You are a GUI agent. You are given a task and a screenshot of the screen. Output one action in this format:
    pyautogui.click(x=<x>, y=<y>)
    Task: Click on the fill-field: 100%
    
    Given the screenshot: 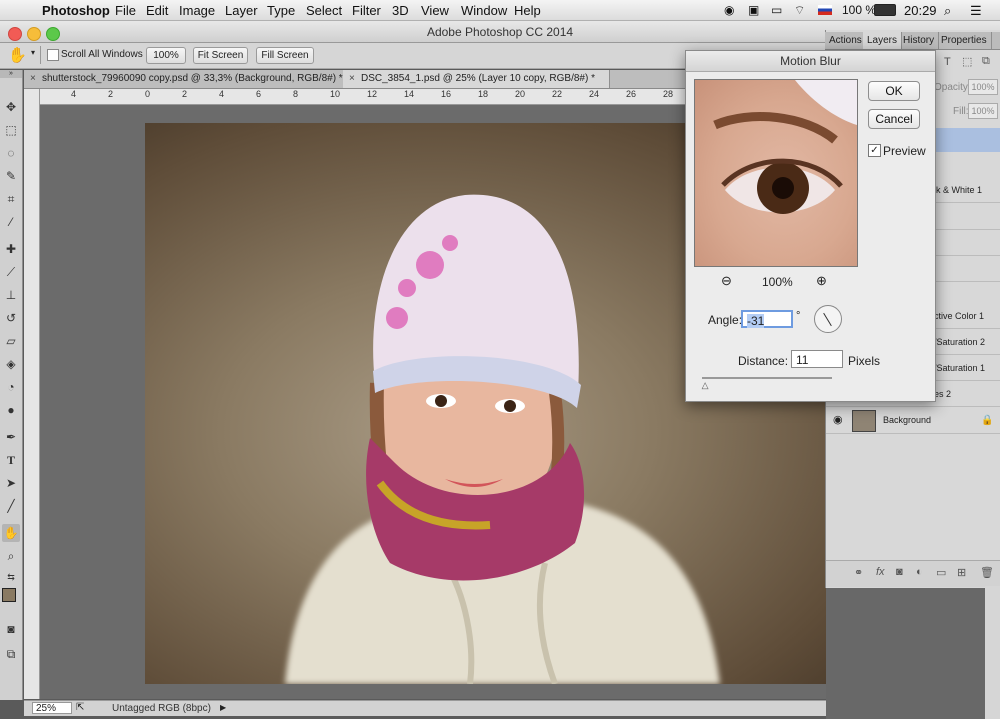 What is the action you would take?
    pyautogui.click(x=983, y=111)
    